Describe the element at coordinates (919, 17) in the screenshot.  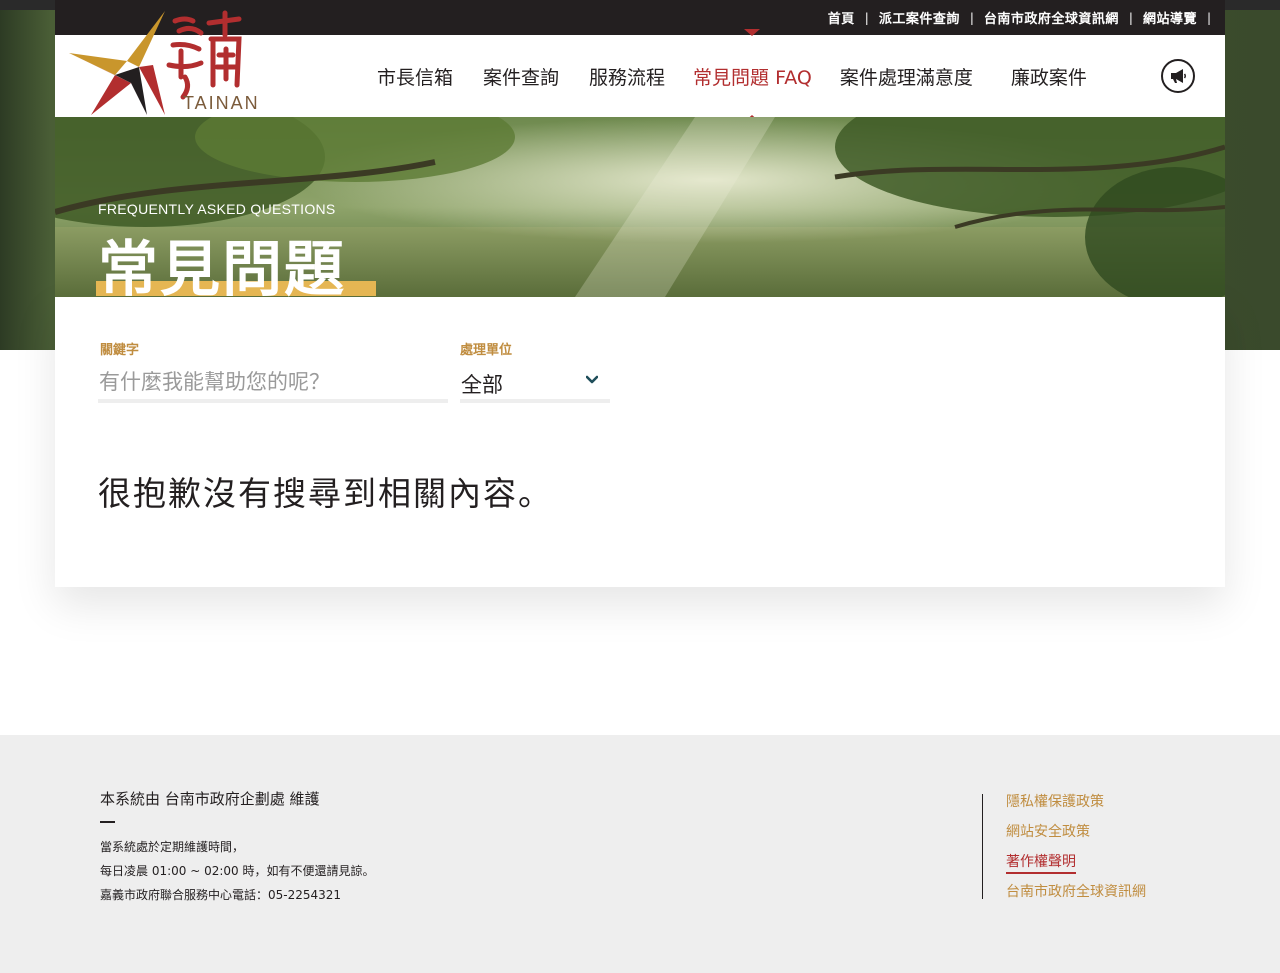
I see `topbar-link-case-query: 派工案件查詢` at that location.